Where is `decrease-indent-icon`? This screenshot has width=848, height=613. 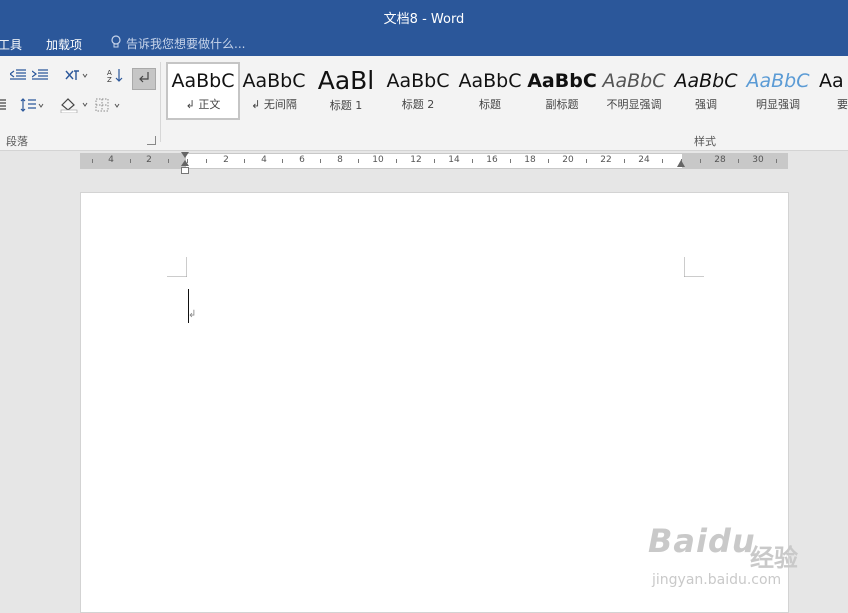 decrease-indent-icon is located at coordinates (17, 77).